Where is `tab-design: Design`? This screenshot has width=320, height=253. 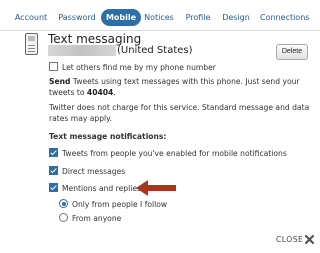
tab-design: Design is located at coordinates (236, 17).